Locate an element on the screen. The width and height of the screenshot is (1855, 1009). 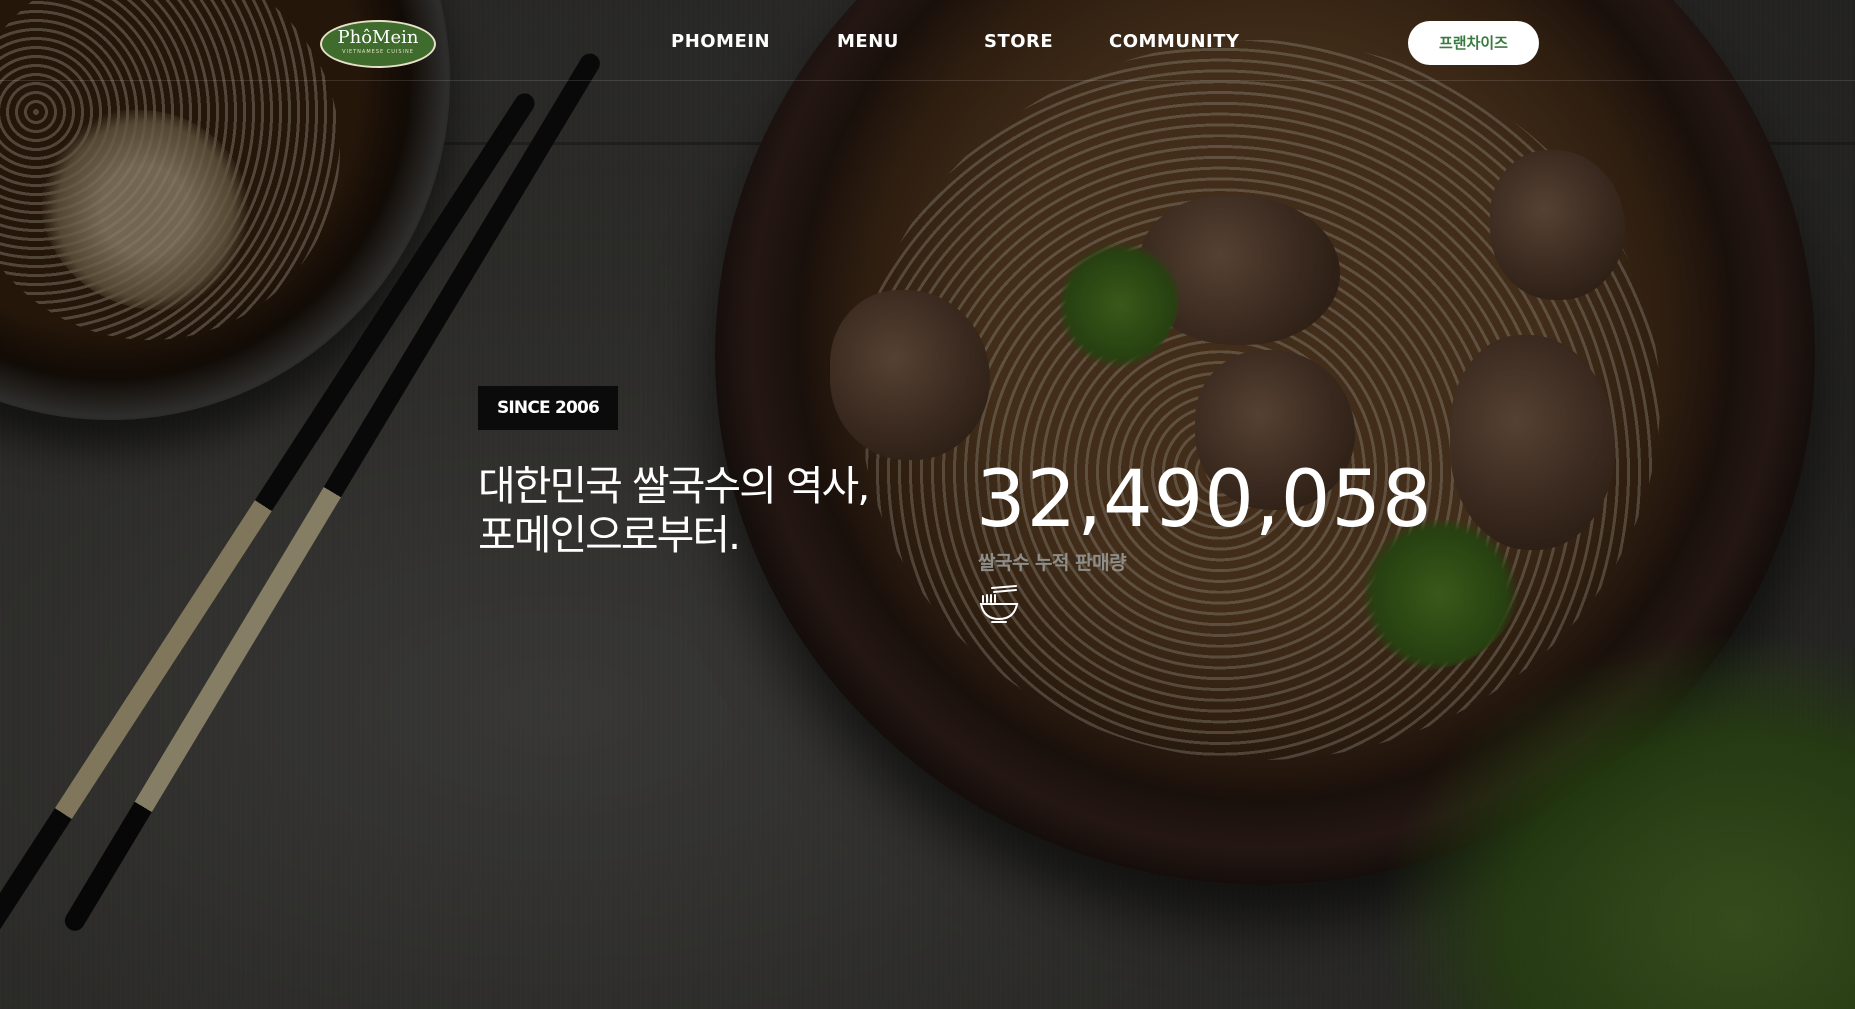
phomein-logo: PhôMein VIETNAMESE CUISINE is located at coordinates (378, 44).